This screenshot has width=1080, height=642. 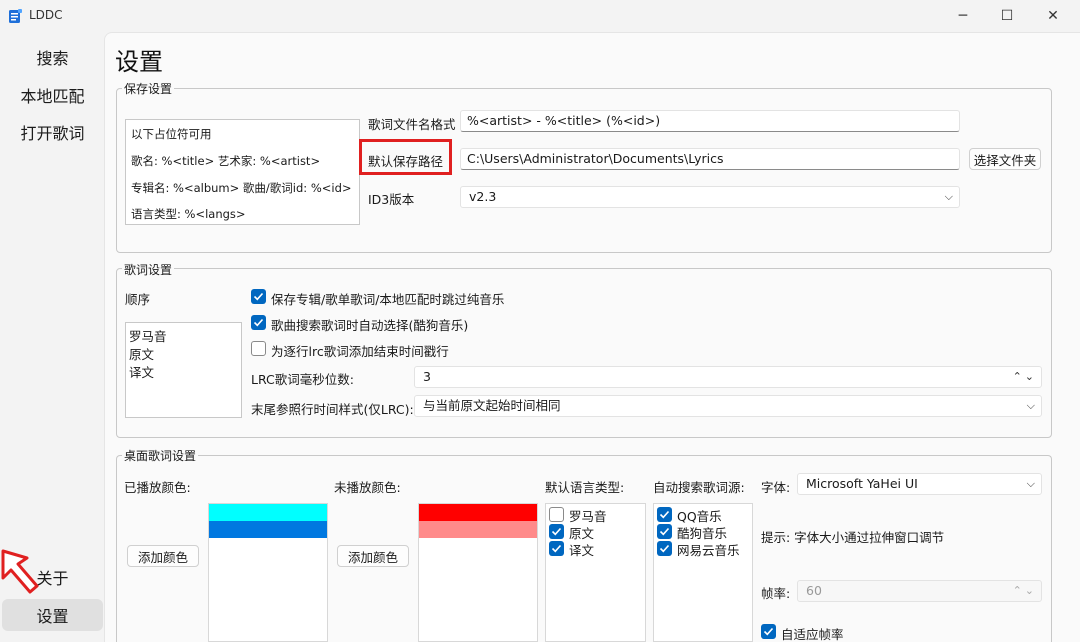 I want to click on list-item: 原文, so click(x=141, y=353).